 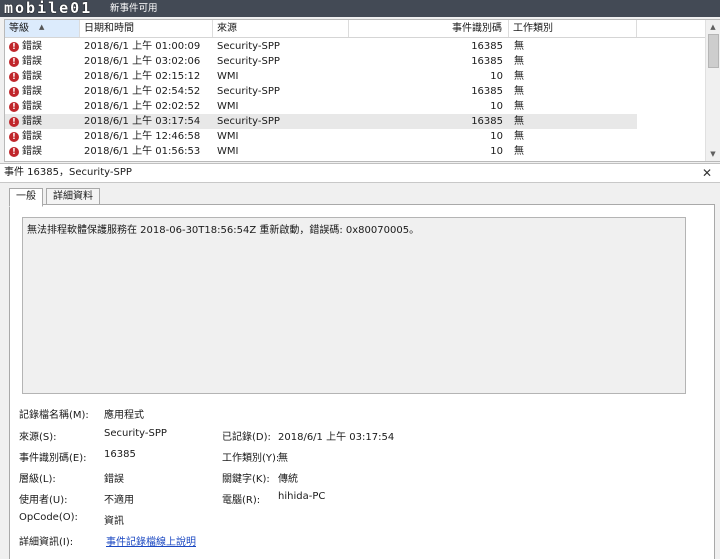 I want to click on title-bar: 新事件可用 mobile01, so click(x=360, y=8).